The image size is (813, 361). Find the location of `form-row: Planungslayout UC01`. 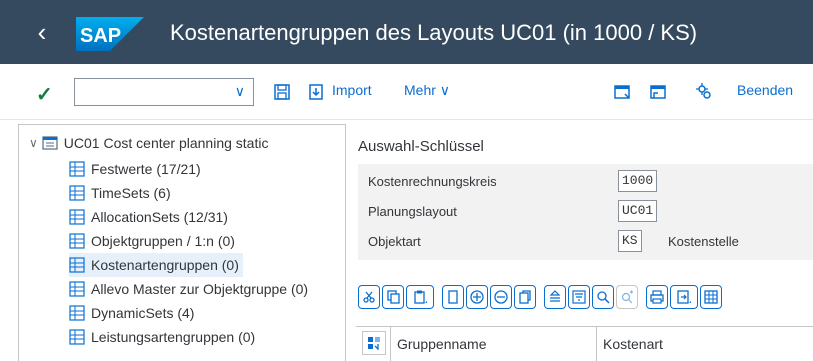

form-row: Planungslayout UC01 is located at coordinates (585, 211).